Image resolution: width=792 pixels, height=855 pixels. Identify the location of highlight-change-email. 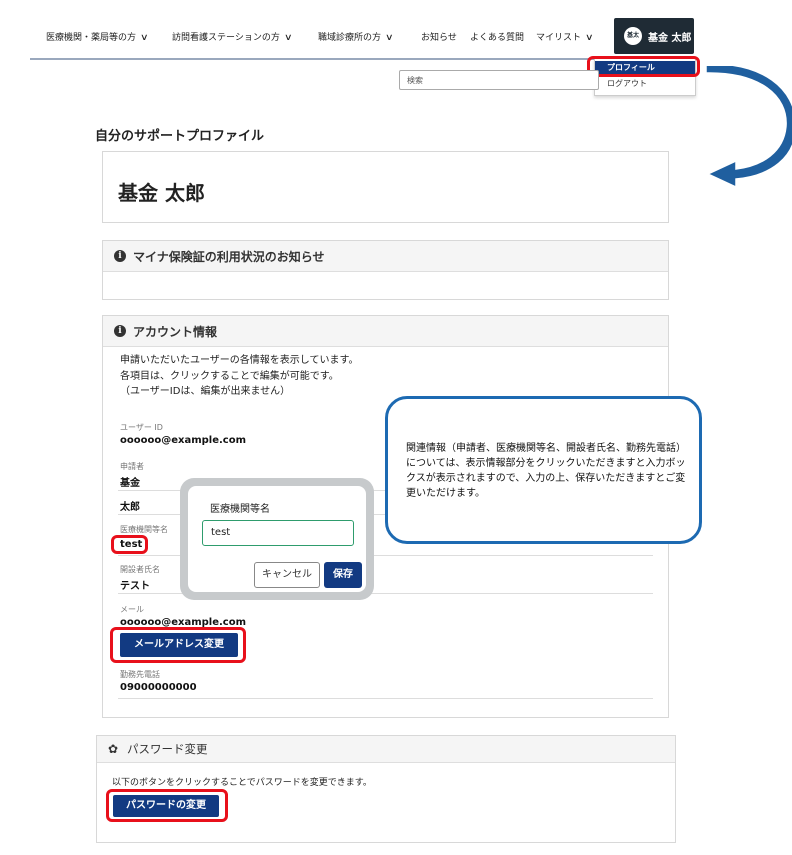
(178, 645).